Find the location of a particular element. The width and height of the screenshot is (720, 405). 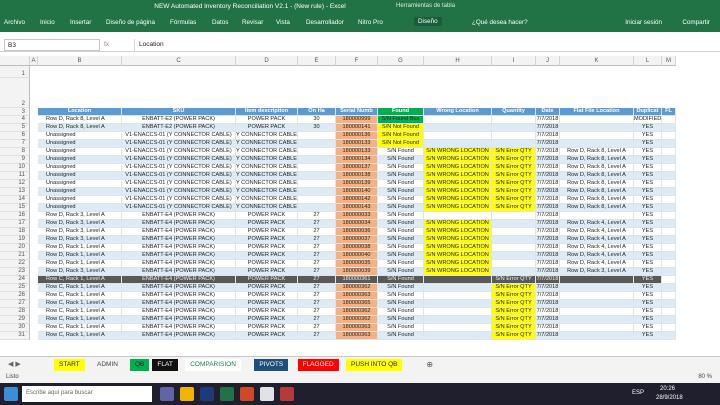

row-header: 27 is located at coordinates (15, 304).